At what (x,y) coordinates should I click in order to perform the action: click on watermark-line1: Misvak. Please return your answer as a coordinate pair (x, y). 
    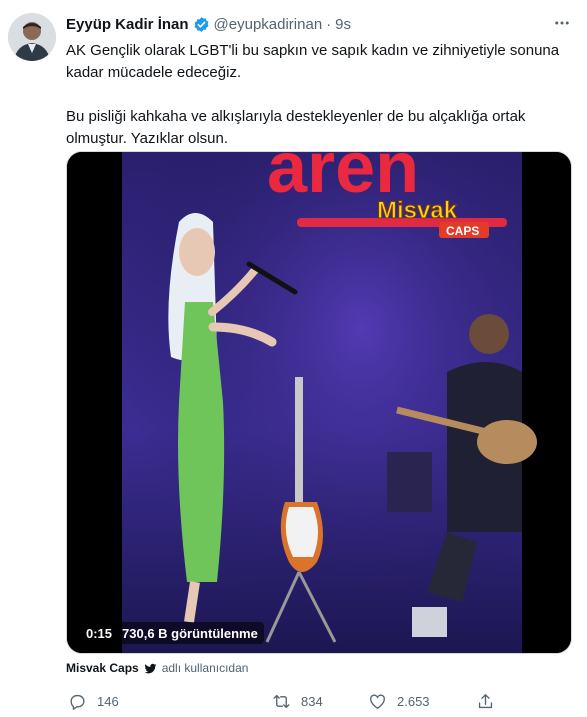
    Looking at the image, I should click on (417, 210).